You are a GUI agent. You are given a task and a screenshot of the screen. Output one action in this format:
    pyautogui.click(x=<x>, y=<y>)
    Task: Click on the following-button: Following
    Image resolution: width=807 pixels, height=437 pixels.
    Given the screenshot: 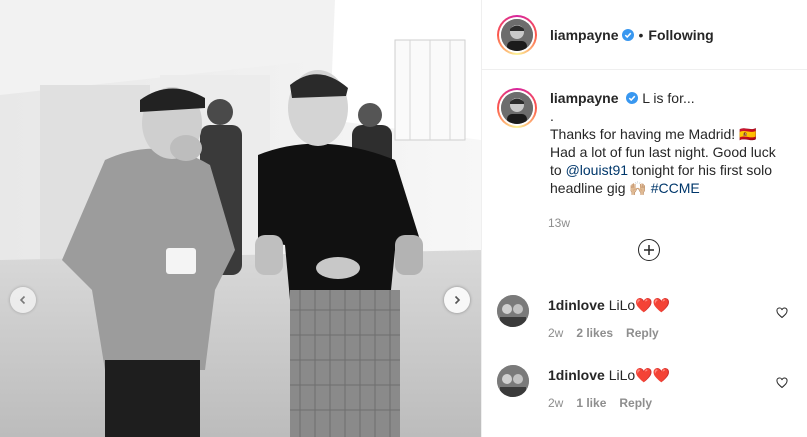 What is the action you would take?
    pyautogui.click(x=680, y=35)
    